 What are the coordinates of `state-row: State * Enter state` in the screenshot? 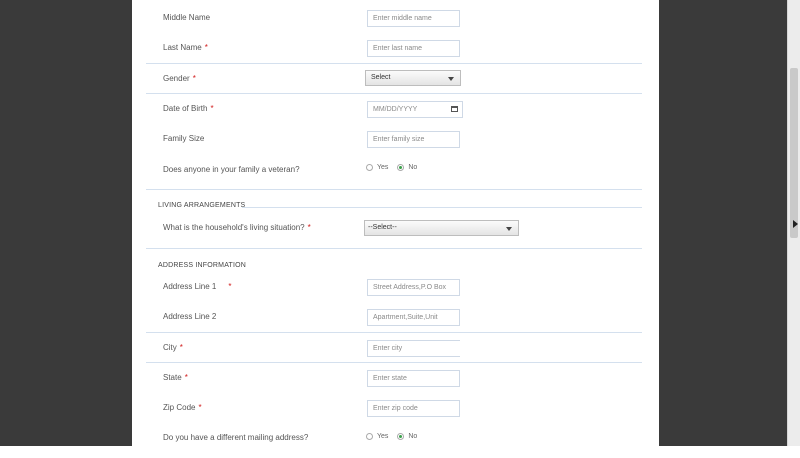 It's located at (395, 383).